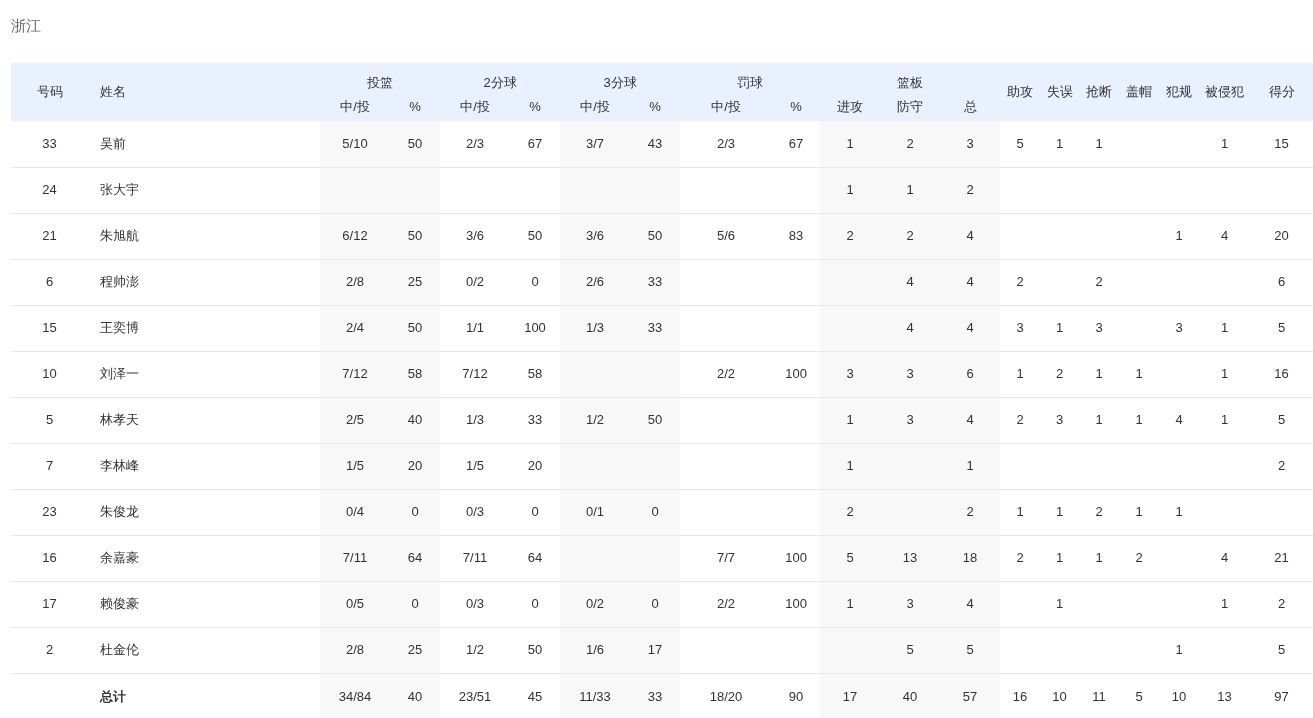 This screenshot has height=718, width=1313. I want to click on column-header: 投篮, so click(380, 77).